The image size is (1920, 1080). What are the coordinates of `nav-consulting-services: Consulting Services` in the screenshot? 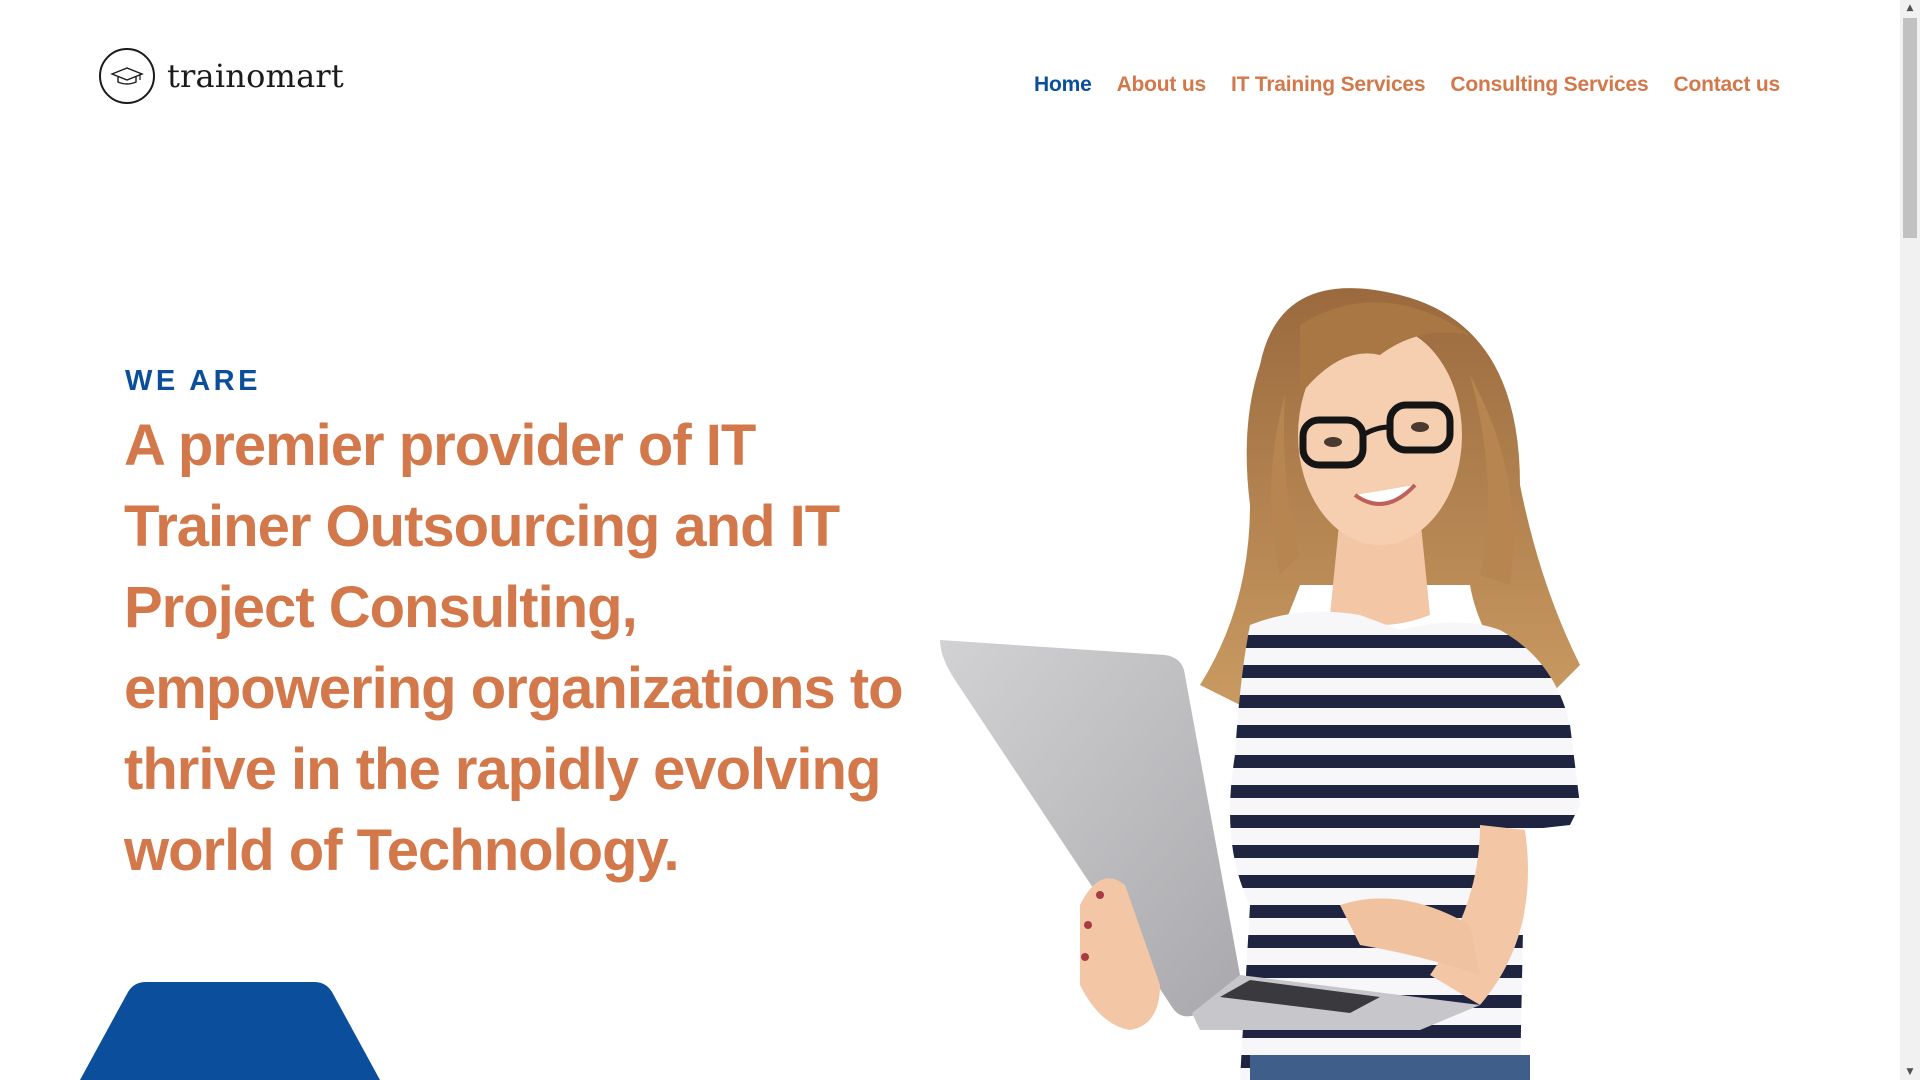 It's located at (1549, 85).